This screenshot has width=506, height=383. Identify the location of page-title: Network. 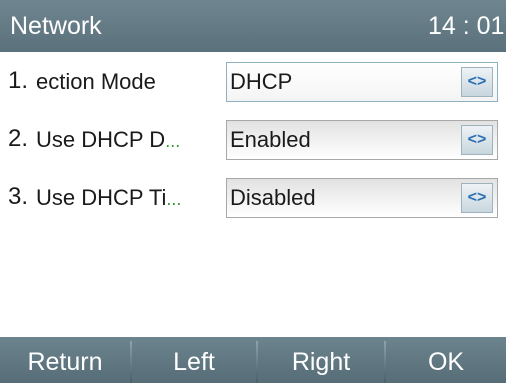
(56, 26).